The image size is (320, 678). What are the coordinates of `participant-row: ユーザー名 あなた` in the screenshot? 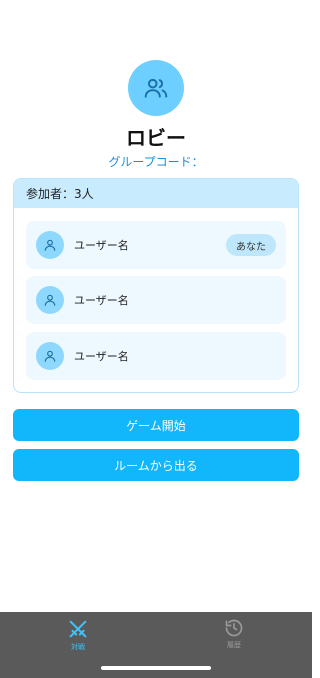 It's located at (156, 245).